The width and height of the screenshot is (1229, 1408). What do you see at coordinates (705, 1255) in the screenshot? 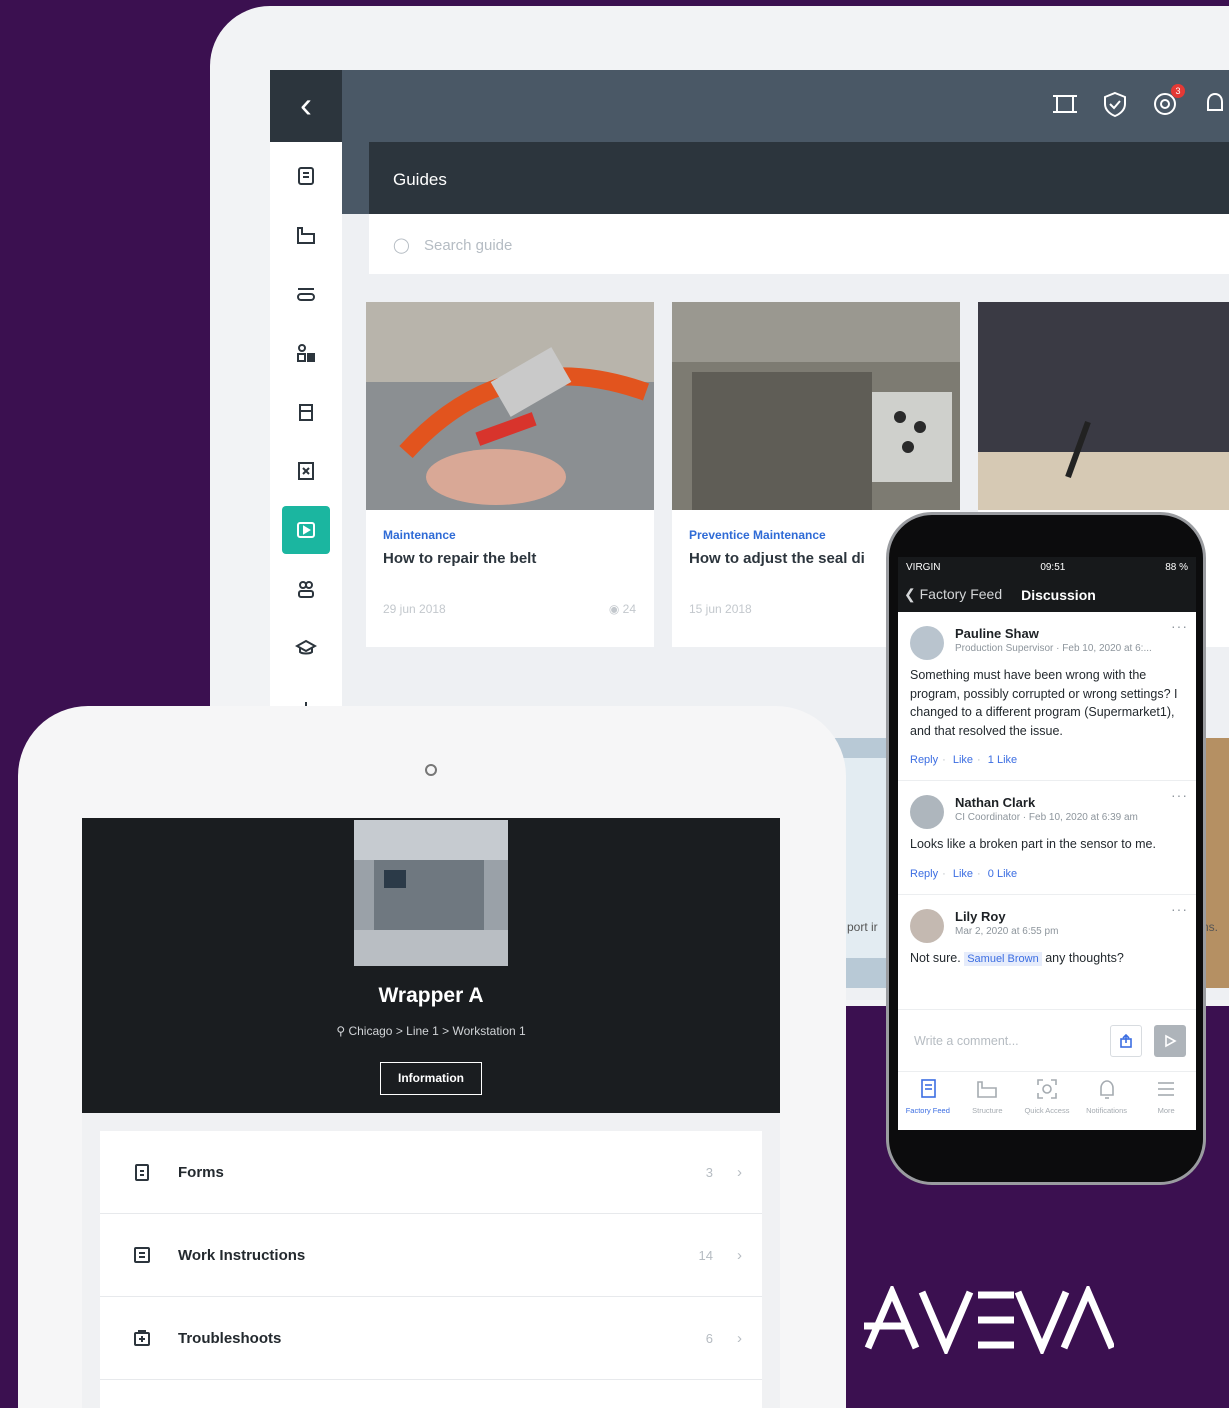
I see `list-item-count: 14` at bounding box center [705, 1255].